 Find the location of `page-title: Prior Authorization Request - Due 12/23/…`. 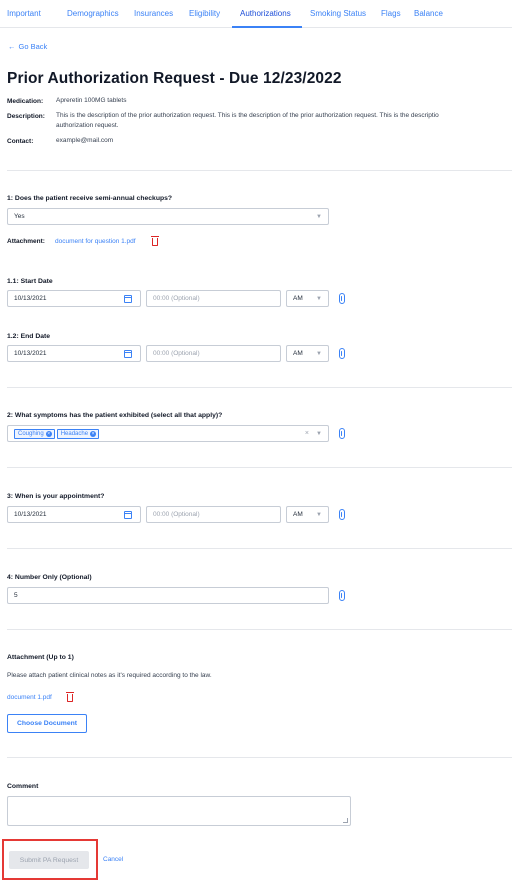

page-title: Prior Authorization Request - Due 12/23/… is located at coordinates (174, 78).